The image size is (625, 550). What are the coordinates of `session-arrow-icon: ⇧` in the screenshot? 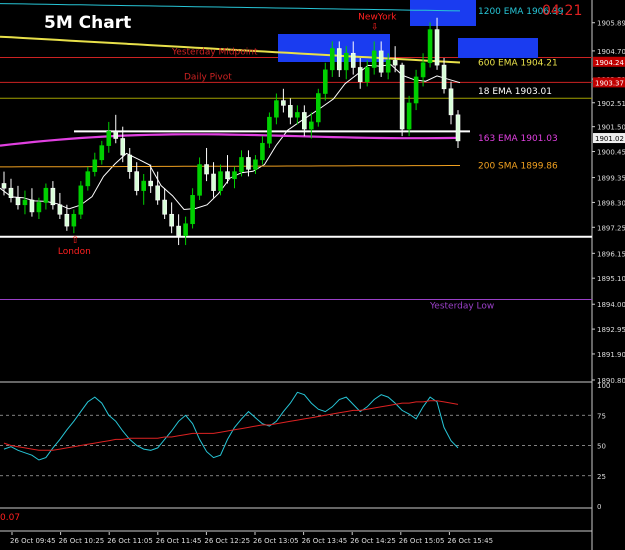 It's located at (75, 240).